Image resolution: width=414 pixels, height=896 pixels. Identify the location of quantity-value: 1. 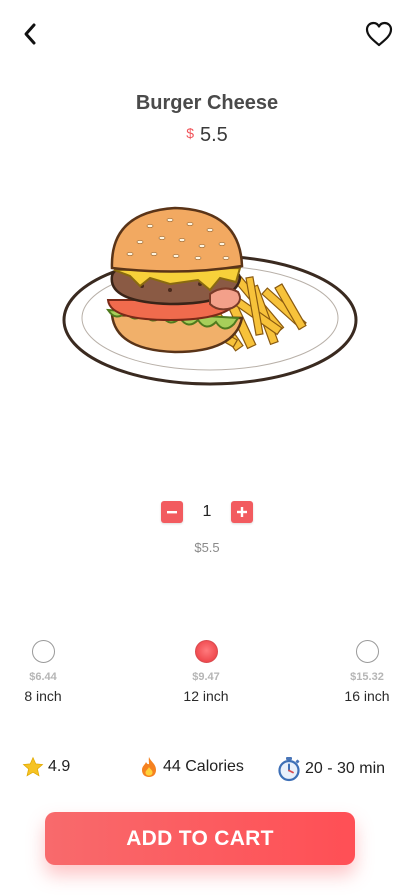
(207, 511).